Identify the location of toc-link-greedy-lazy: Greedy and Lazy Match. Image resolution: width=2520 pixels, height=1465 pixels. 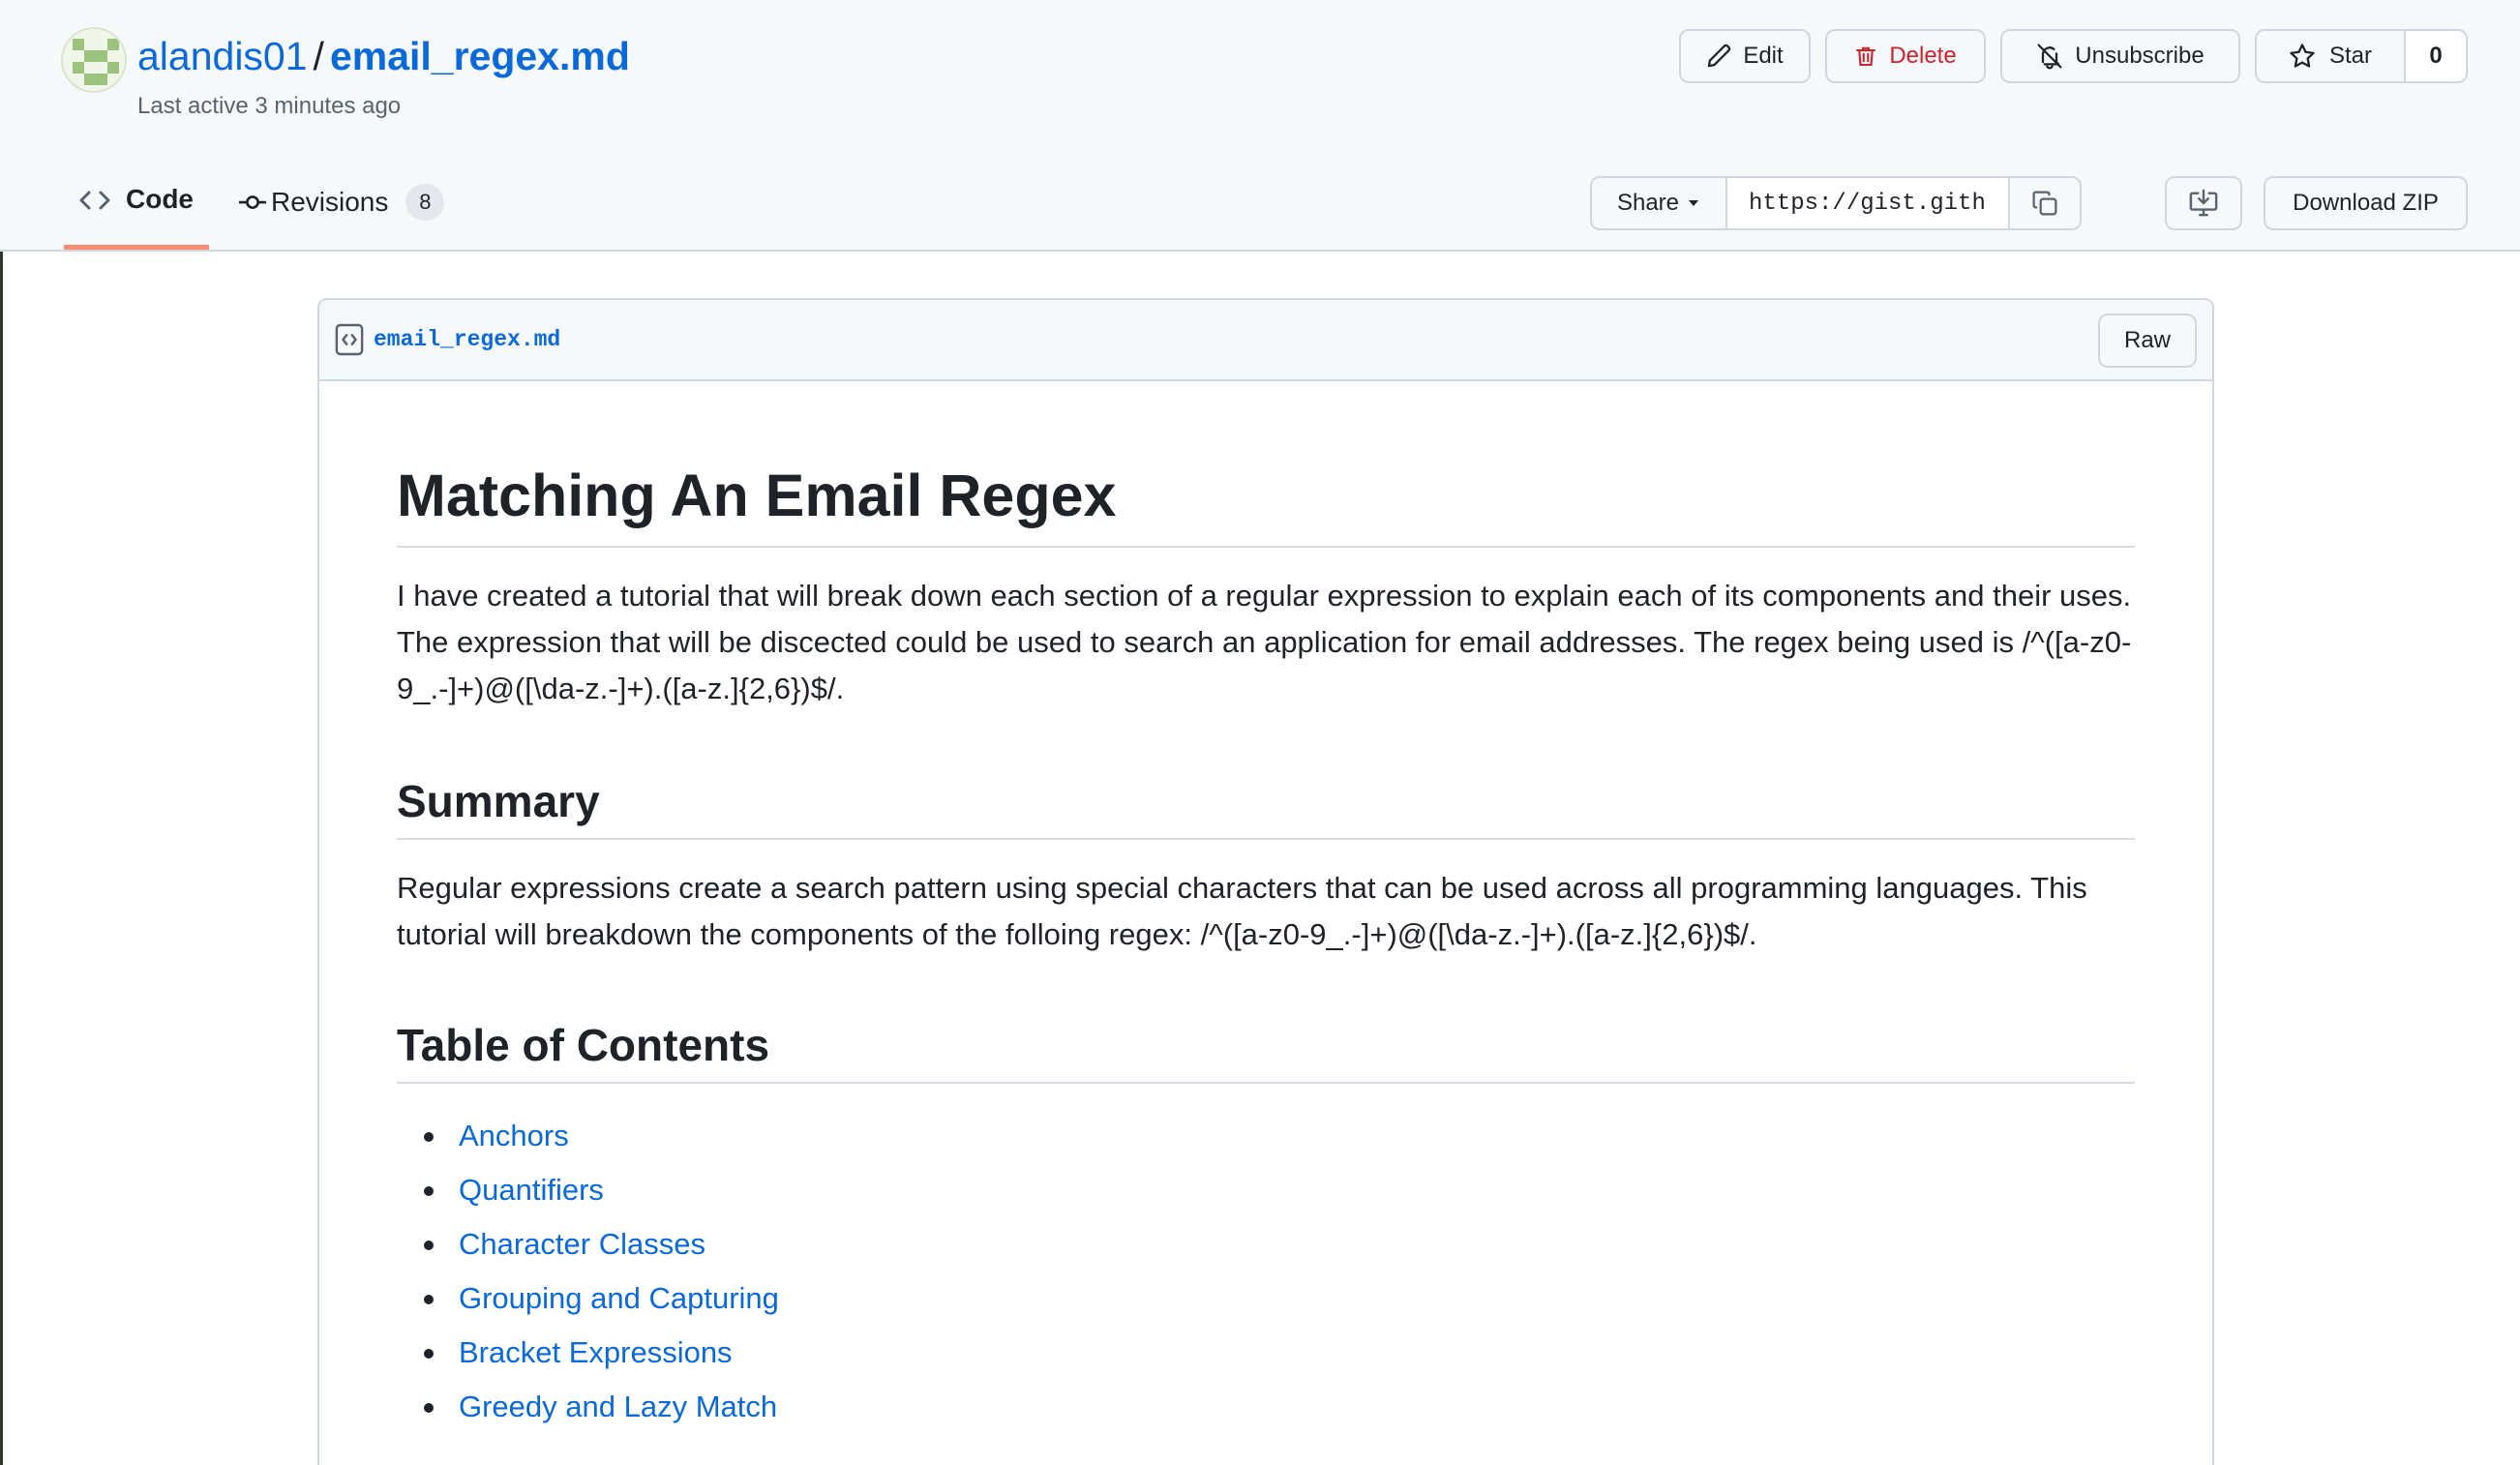
(618, 1407).